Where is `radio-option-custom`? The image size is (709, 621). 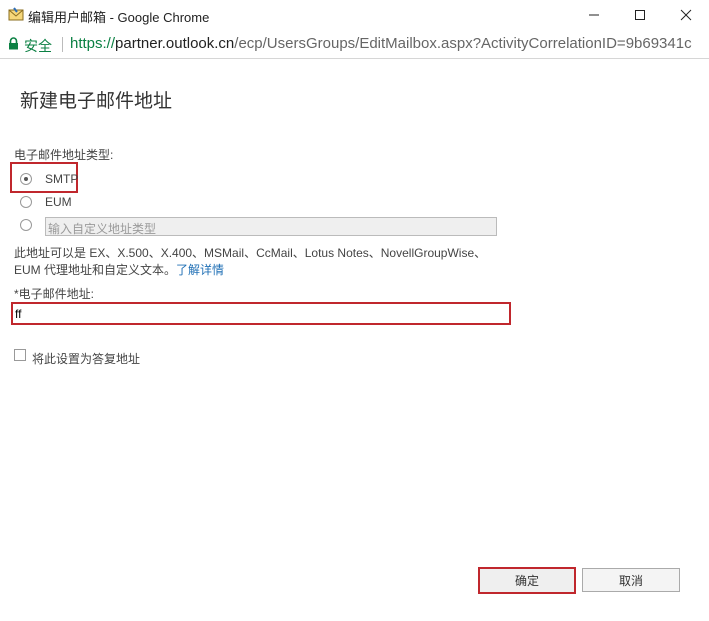 radio-option-custom is located at coordinates (26, 225).